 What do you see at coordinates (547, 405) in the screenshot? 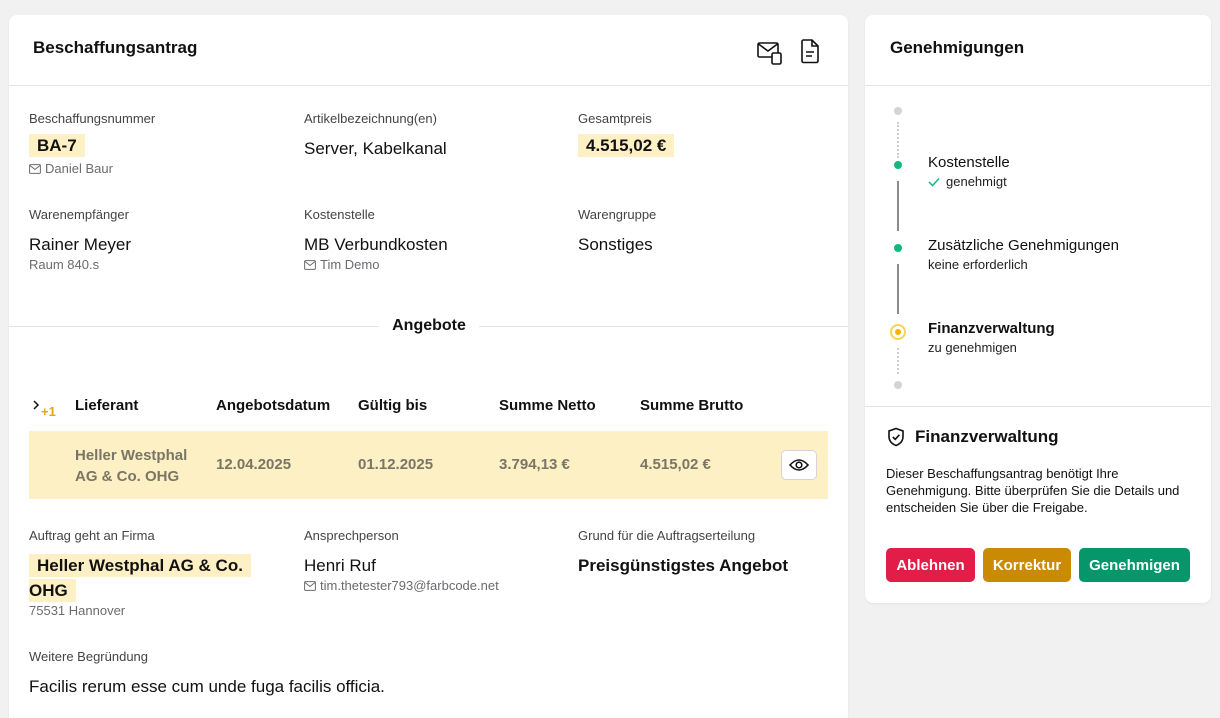
I see `col-header-net: Summe Netto` at bounding box center [547, 405].